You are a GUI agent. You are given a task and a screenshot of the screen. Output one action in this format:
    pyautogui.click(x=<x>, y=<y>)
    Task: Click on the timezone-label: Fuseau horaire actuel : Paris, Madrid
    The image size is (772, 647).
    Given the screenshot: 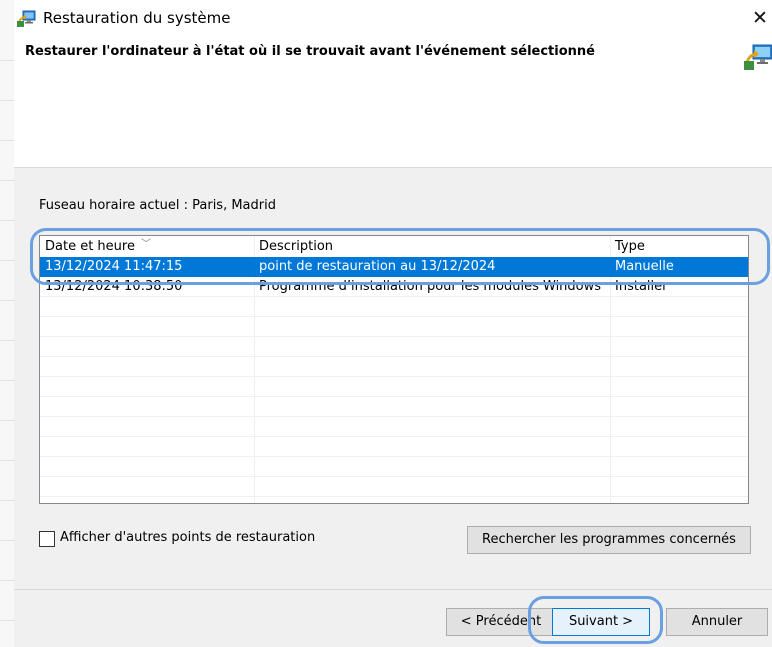 What is the action you would take?
    pyautogui.click(x=157, y=205)
    